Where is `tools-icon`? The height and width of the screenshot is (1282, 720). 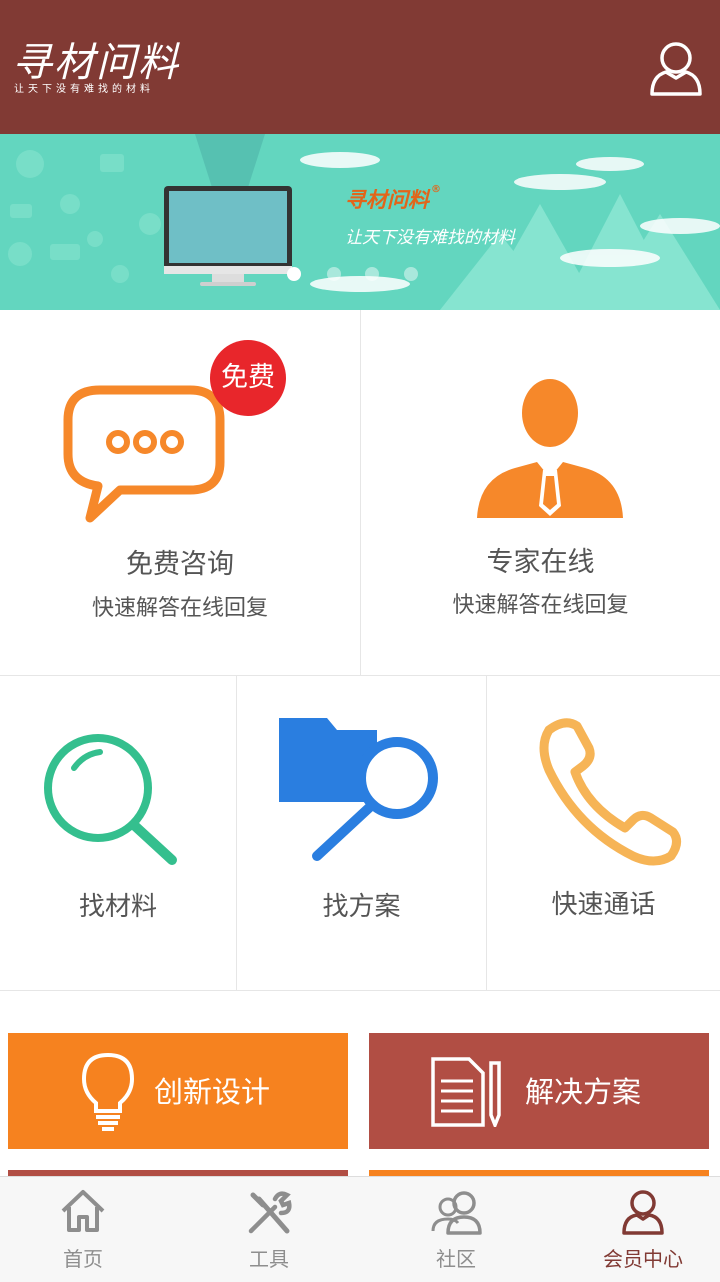 tools-icon is located at coordinates (270, 1212).